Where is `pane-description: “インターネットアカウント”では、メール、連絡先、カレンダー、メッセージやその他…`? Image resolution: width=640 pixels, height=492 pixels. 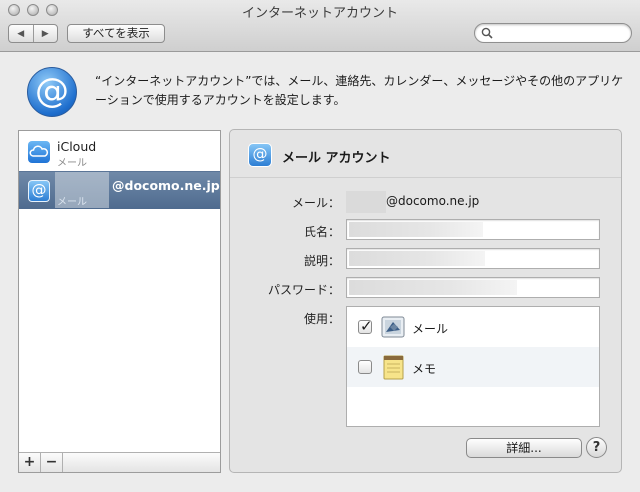
pane-description: “インターネットアカウント”では、メール、連絡先、カレンダー、メッセージやその他… is located at coordinates (359, 90).